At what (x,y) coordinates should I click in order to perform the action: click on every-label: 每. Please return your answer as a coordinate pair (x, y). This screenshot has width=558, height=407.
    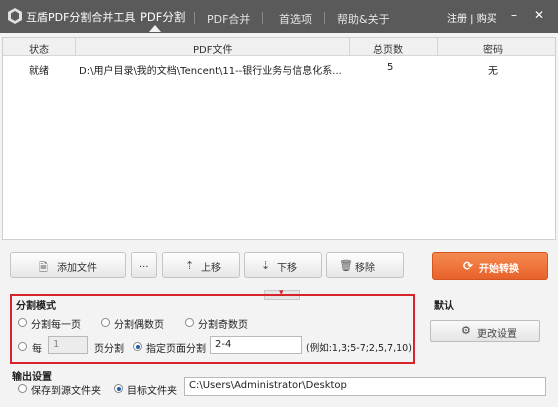
    Looking at the image, I should click on (37, 349).